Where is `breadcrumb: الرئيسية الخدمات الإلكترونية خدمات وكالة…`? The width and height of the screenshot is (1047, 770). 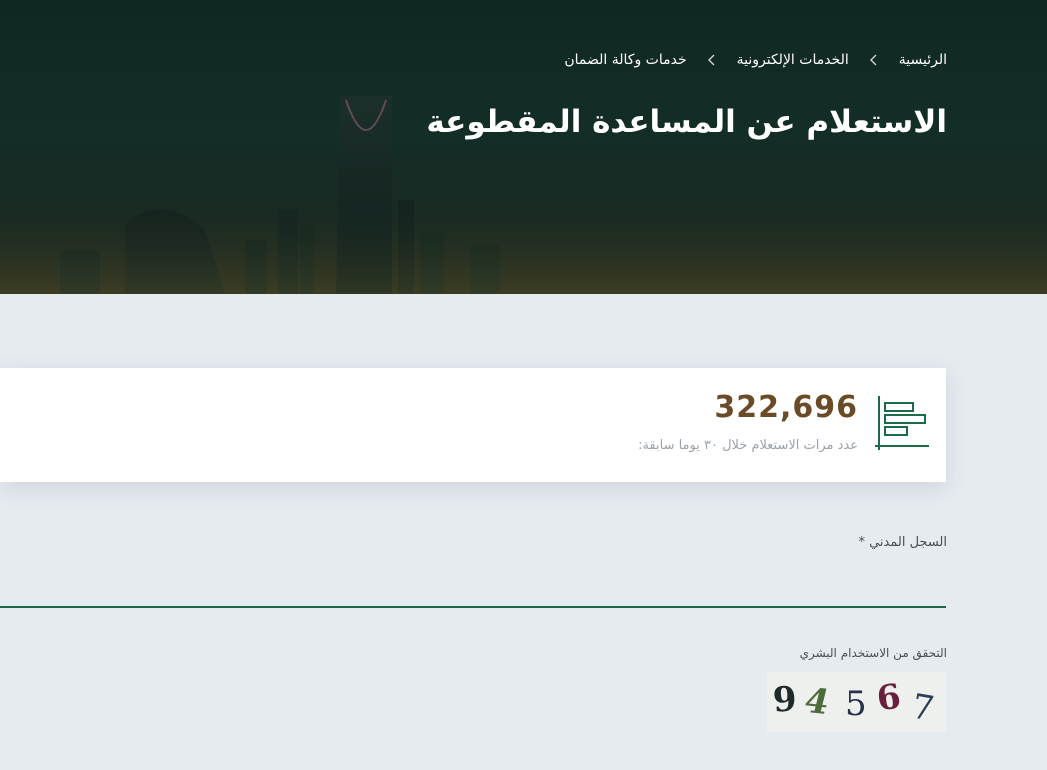 breadcrumb: الرئيسية الخدمات الإلكترونية خدمات وكالة… is located at coordinates (755, 60).